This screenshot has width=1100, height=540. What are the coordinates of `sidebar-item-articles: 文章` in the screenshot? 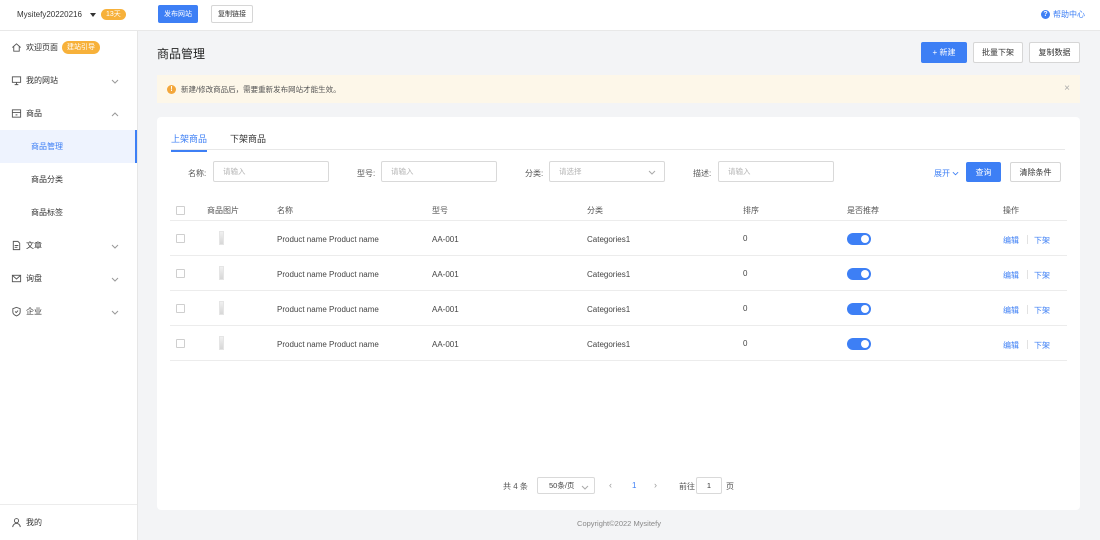 It's located at (68, 245).